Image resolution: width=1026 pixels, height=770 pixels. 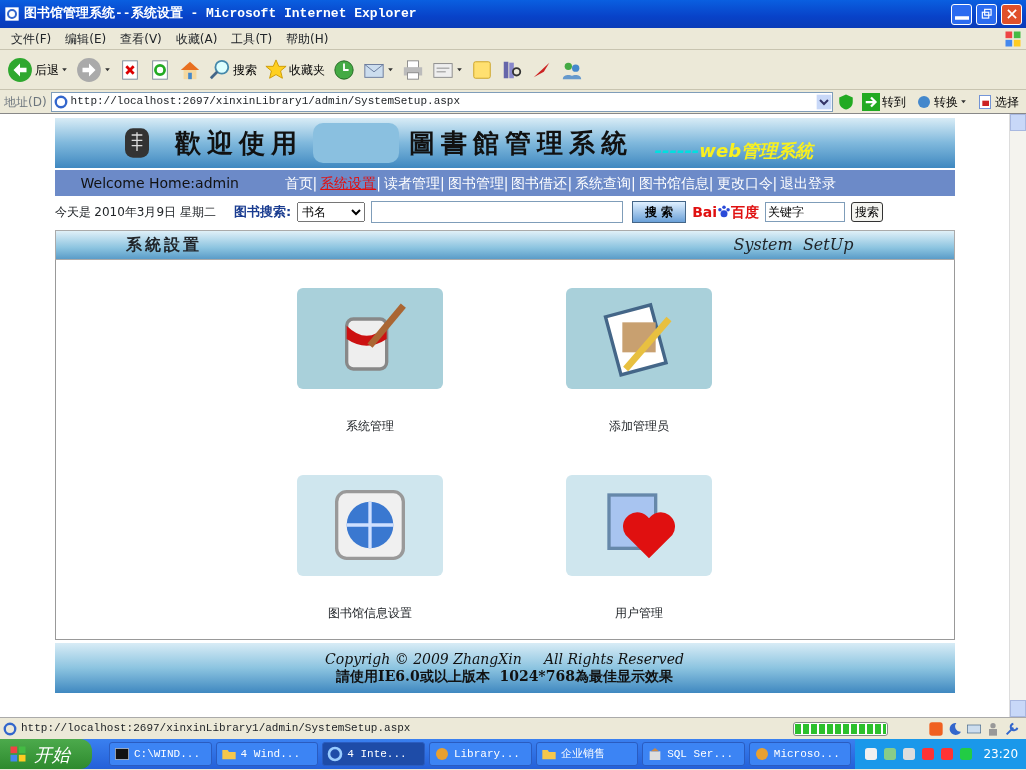 I want to click on search-button: 搜 索, so click(x=659, y=212).